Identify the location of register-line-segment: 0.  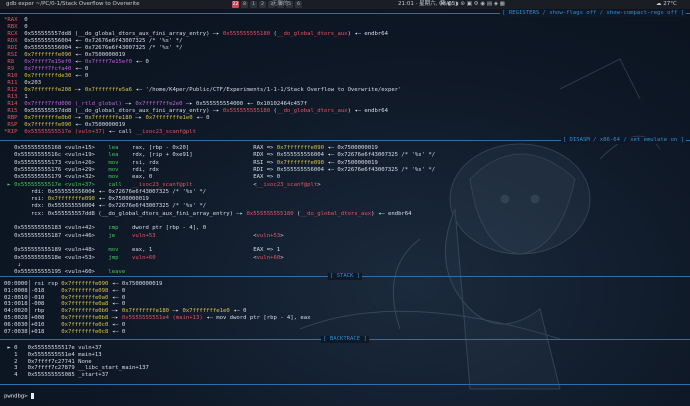
(22, 20).